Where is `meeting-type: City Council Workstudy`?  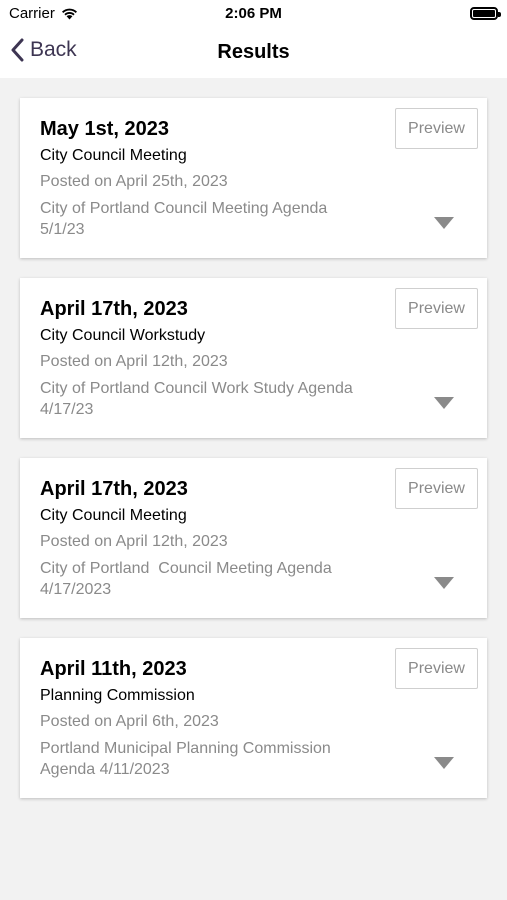 meeting-type: City Council Workstudy is located at coordinates (123, 335).